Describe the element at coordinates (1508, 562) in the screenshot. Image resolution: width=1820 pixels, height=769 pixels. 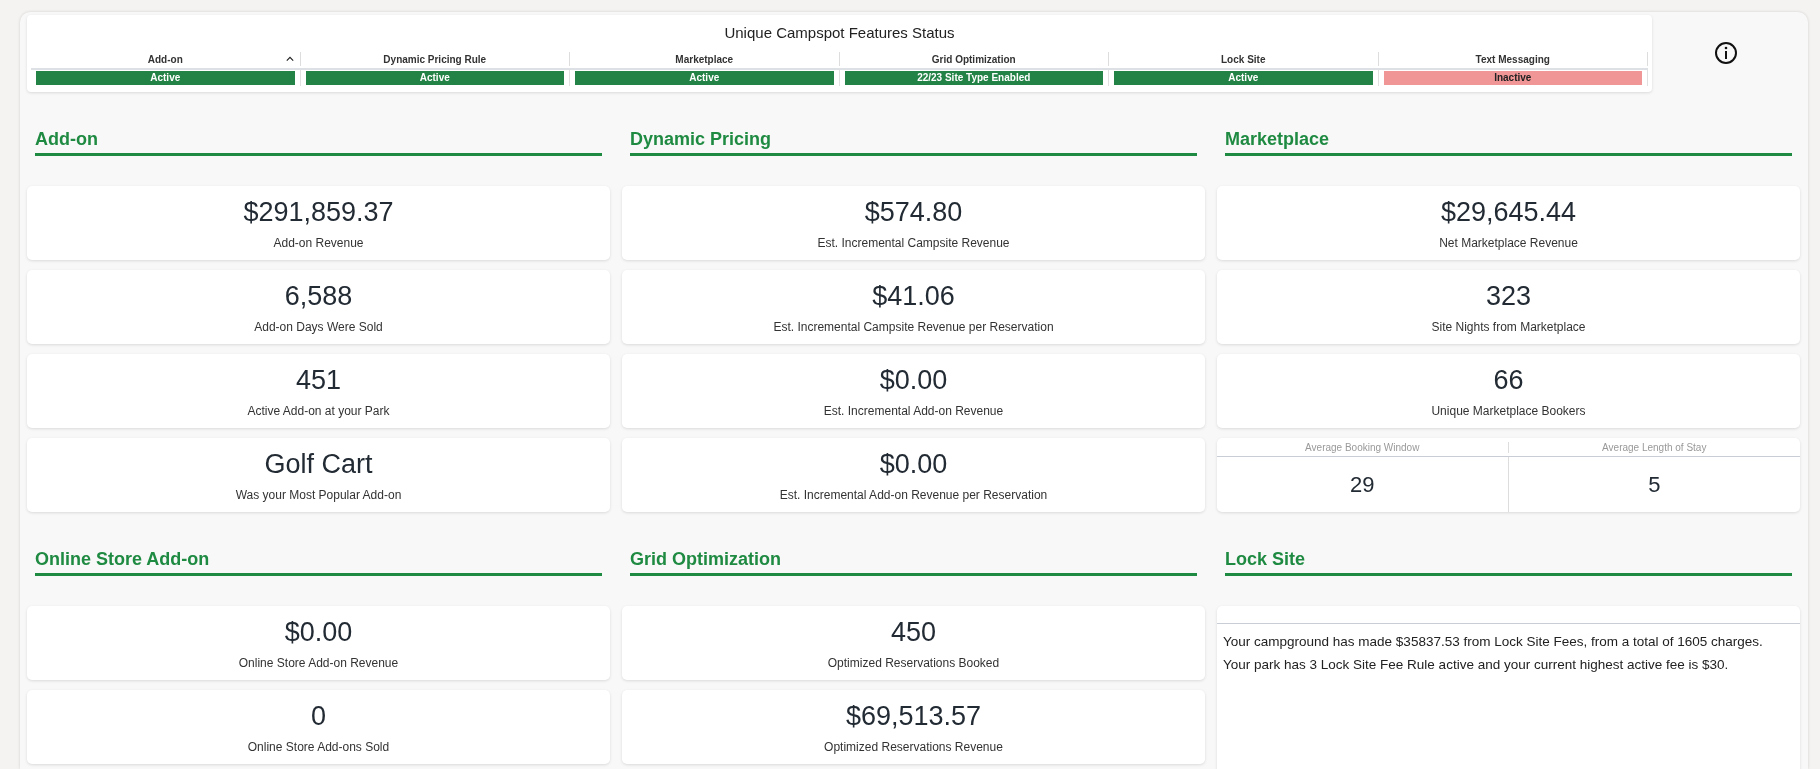
I see `section-heading: Lock Site` at that location.